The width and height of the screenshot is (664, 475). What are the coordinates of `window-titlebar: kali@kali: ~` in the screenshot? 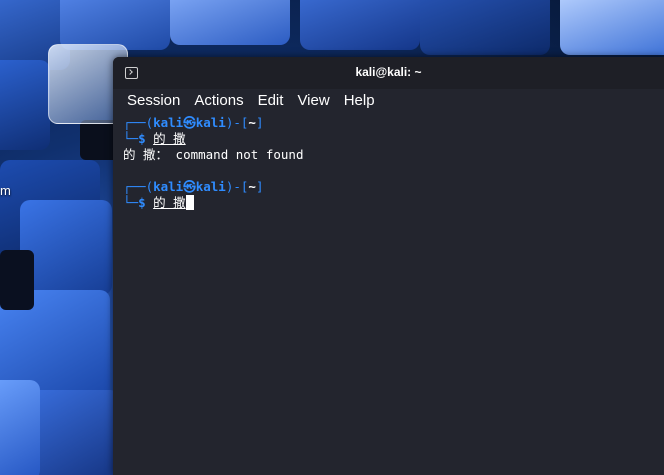 It's located at (388, 73).